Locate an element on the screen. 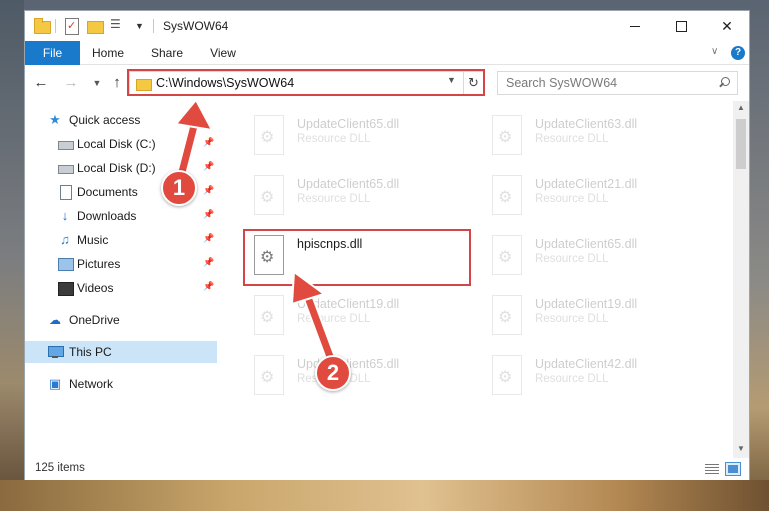 The height and width of the screenshot is (511, 769). step-1-badge: 1 is located at coordinates (179, 188).